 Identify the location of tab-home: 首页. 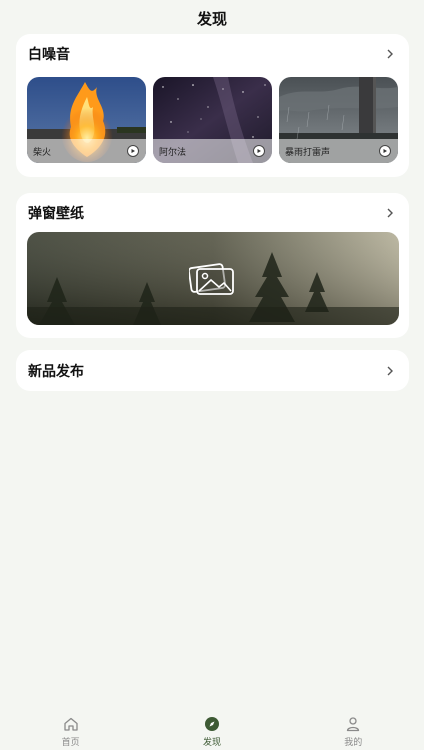
(71, 730).